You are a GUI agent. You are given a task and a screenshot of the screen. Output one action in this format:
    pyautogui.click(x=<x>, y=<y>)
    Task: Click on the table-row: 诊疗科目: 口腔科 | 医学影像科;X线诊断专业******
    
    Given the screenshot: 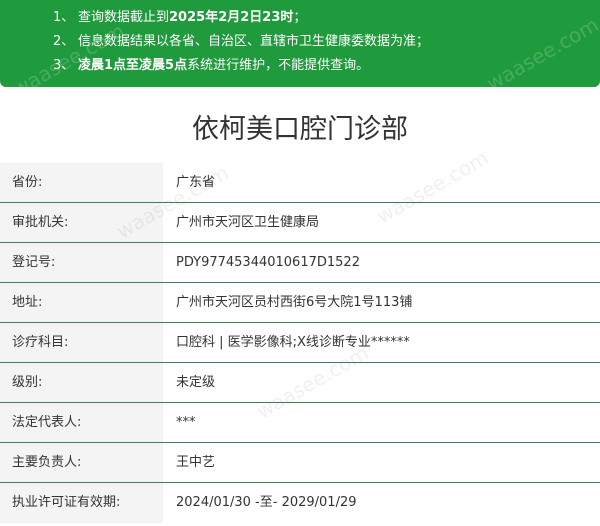 What is the action you would take?
    pyautogui.click(x=300, y=343)
    